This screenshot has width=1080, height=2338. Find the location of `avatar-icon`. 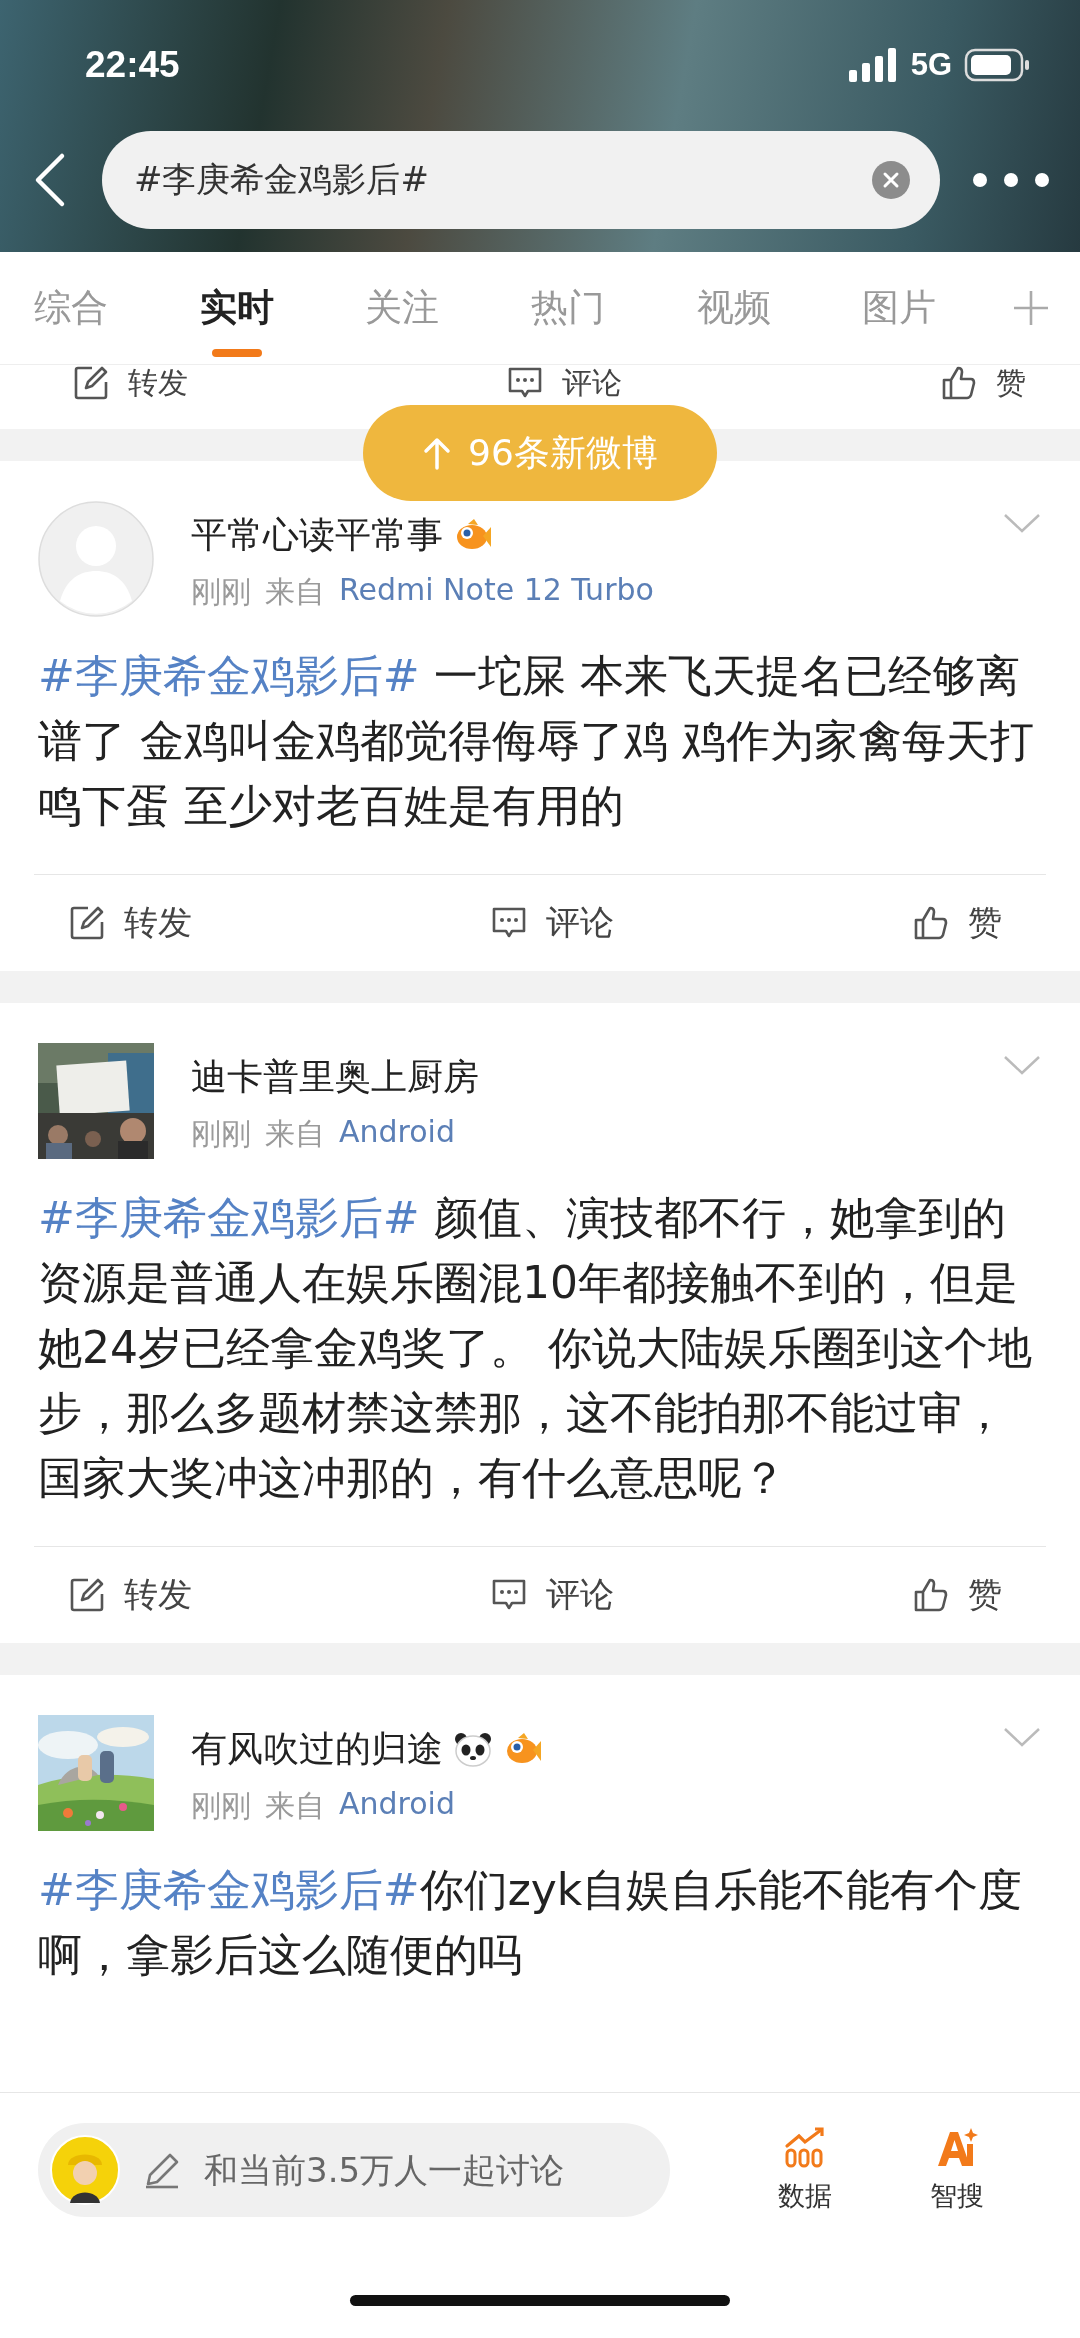

avatar-icon is located at coordinates (85, 2170).